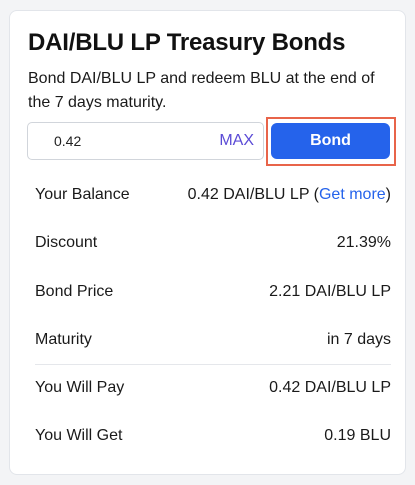 Image resolution: width=415 pixels, height=485 pixels. Describe the element at coordinates (213, 343) in the screenshot. I see `maturity-row: Maturity in 7 days` at that location.